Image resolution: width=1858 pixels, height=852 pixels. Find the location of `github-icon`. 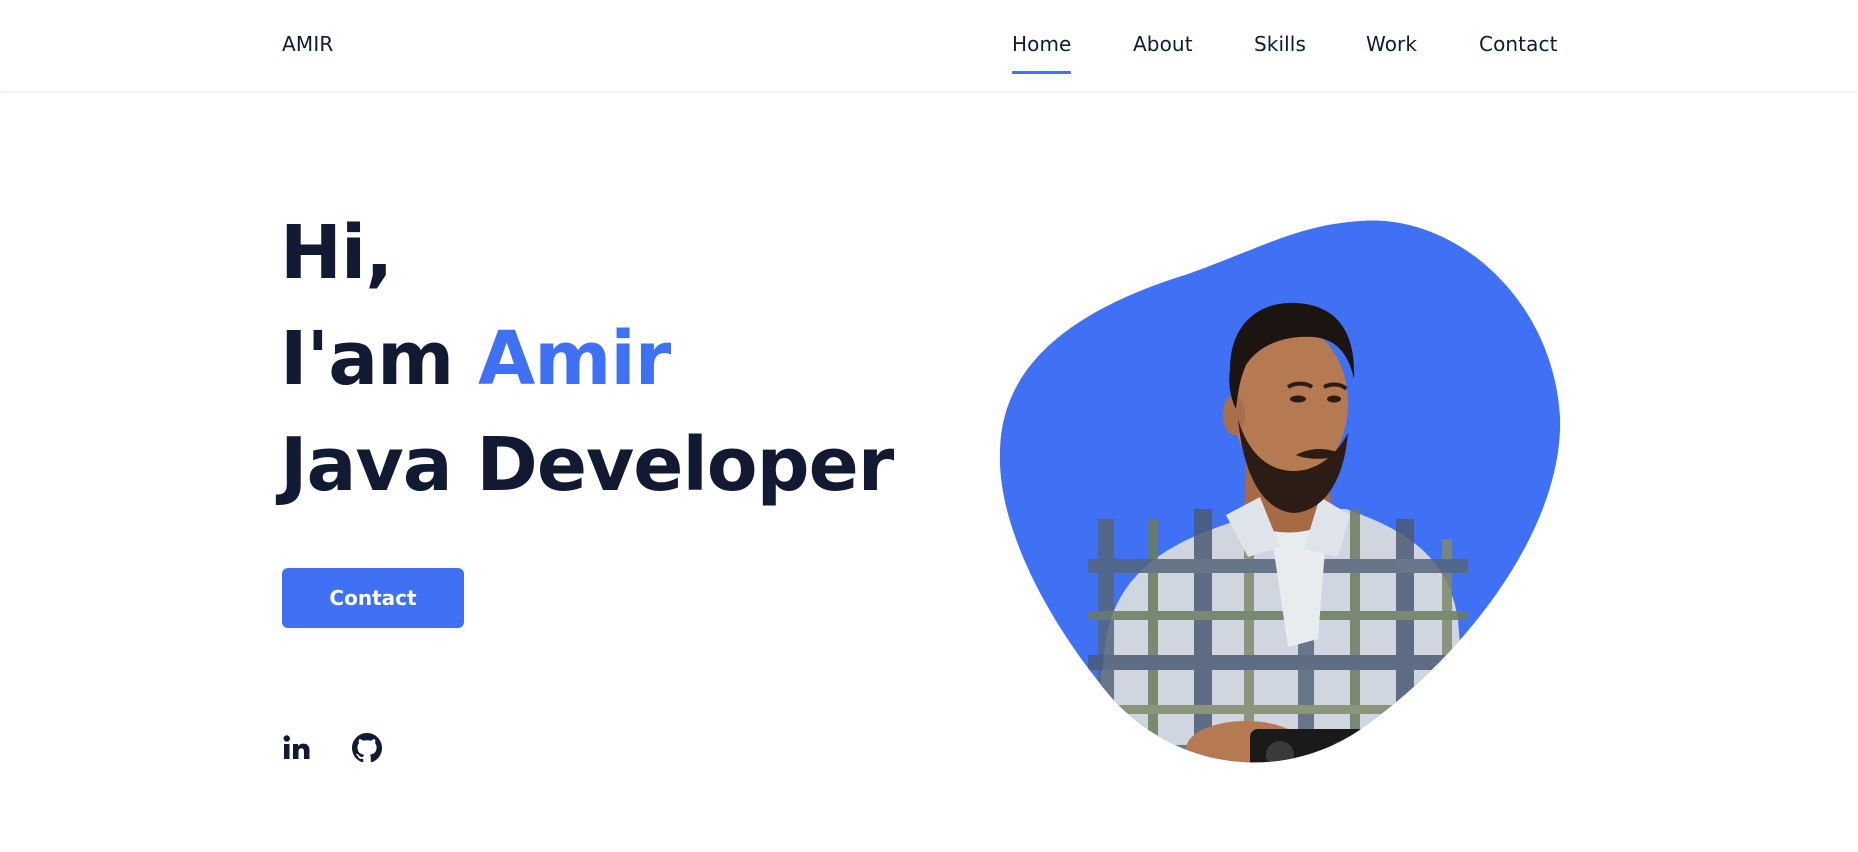

github-icon is located at coordinates (367, 748).